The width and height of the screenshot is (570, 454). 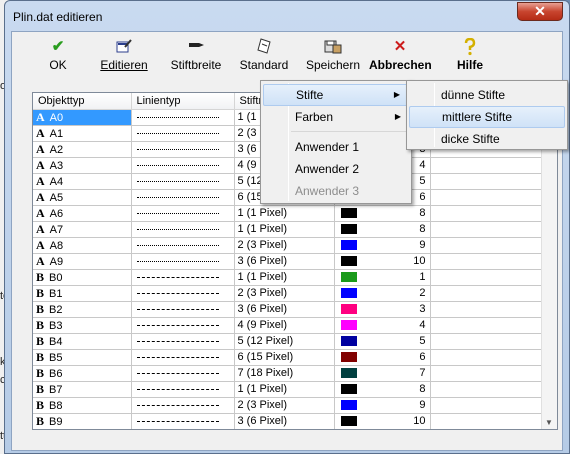 I want to click on table-row: A A7 1 (1 Pixel) 8, so click(x=288, y=229).